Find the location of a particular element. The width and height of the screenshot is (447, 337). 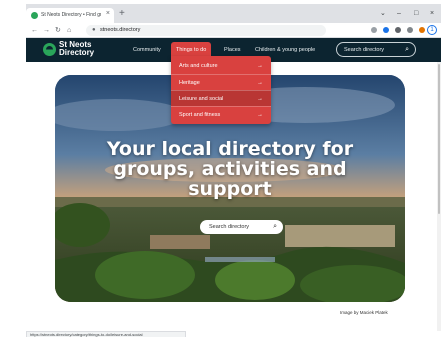

hero-heading-line-1: Your local directory for is located at coordinates (230, 149).